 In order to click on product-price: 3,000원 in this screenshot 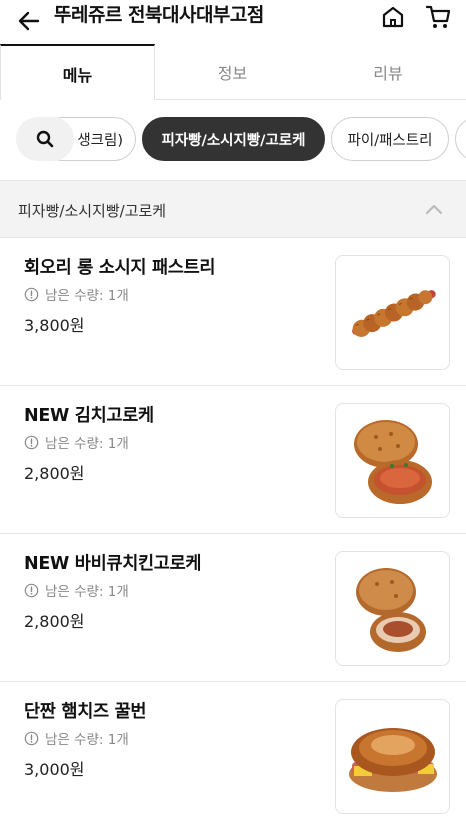, I will do `click(54, 769)`.